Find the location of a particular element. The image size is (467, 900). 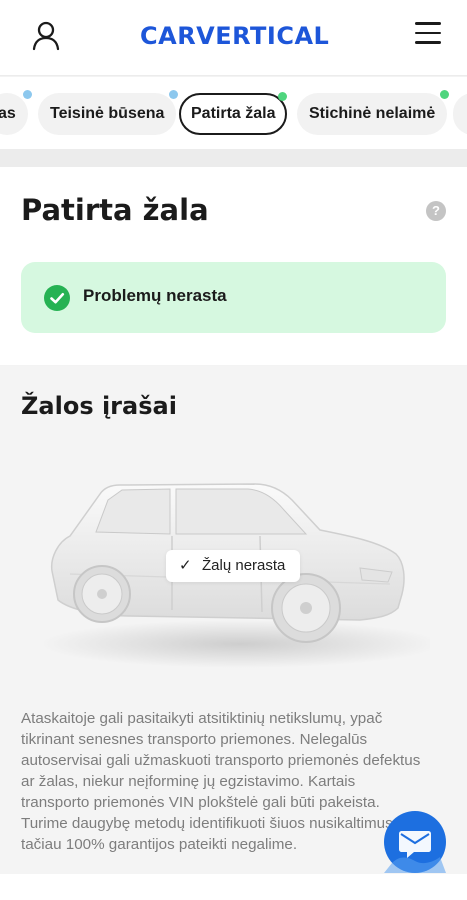

tab-previous: as is located at coordinates (16, 112).